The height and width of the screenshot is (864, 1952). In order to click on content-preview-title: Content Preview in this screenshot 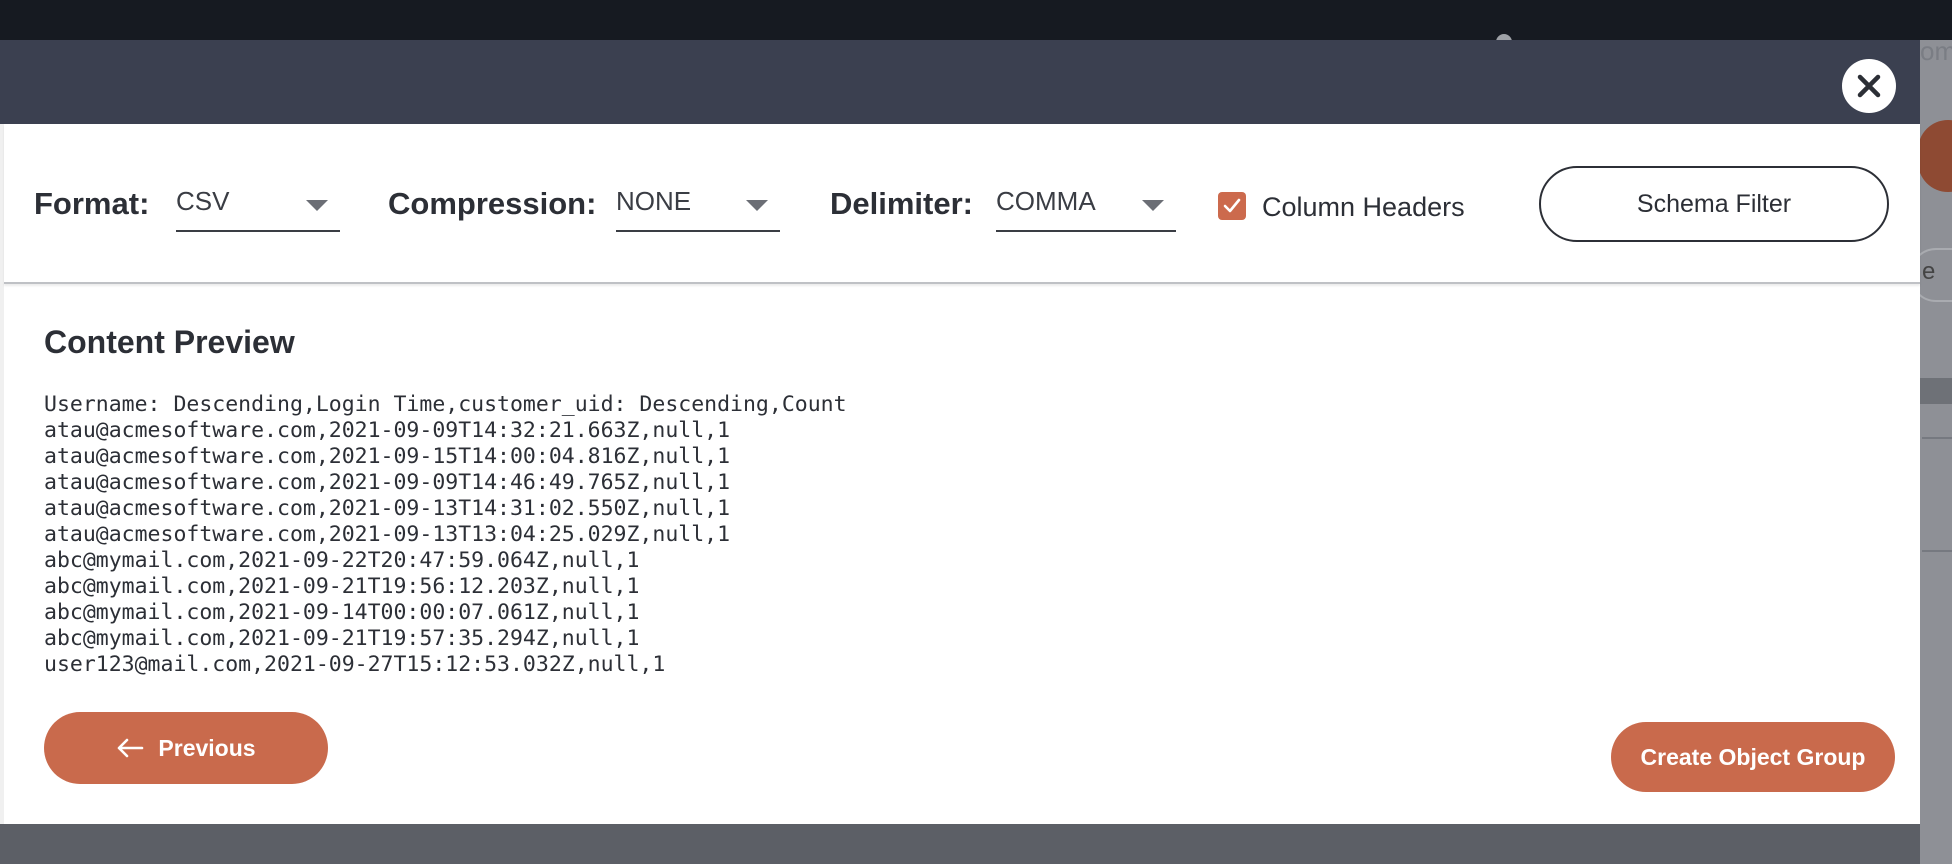, I will do `click(169, 342)`.